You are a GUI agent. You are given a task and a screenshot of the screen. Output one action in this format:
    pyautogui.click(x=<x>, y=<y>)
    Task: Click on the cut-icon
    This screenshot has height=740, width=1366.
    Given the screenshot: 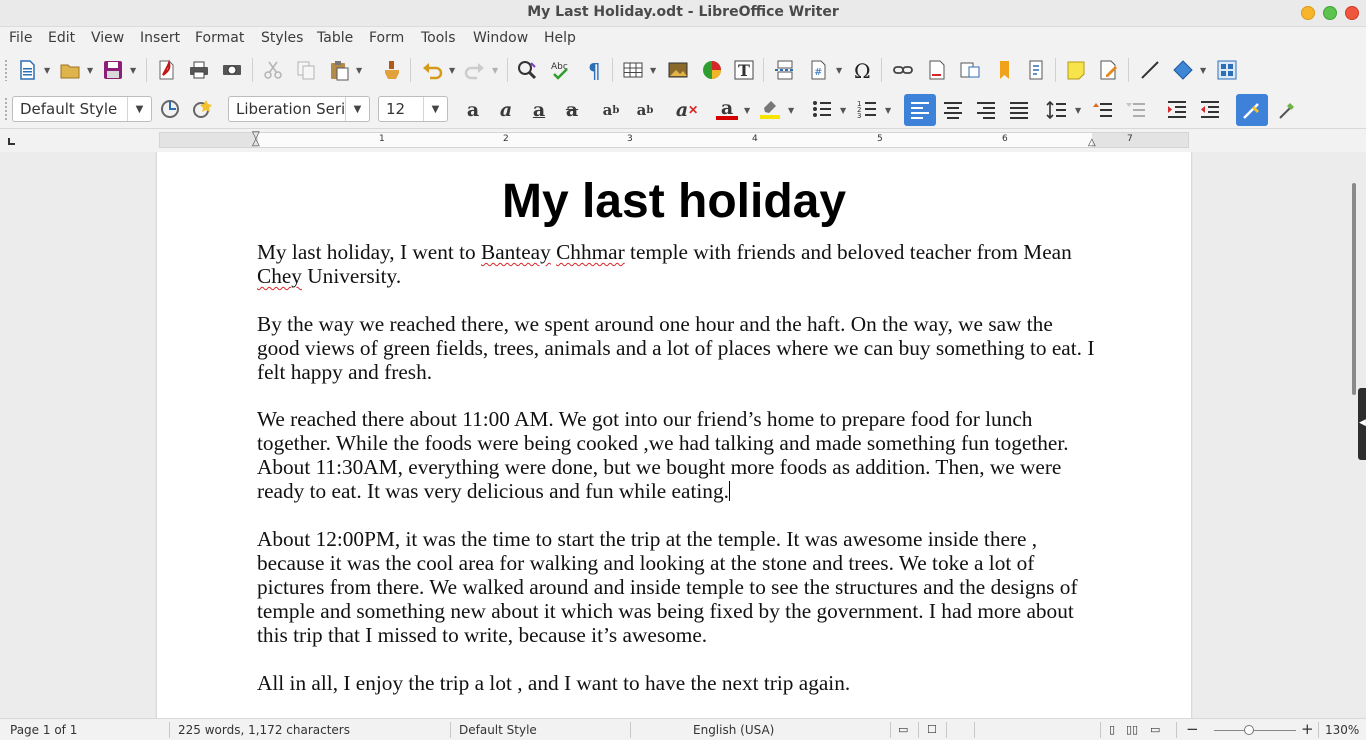 What is the action you would take?
    pyautogui.click(x=273, y=70)
    